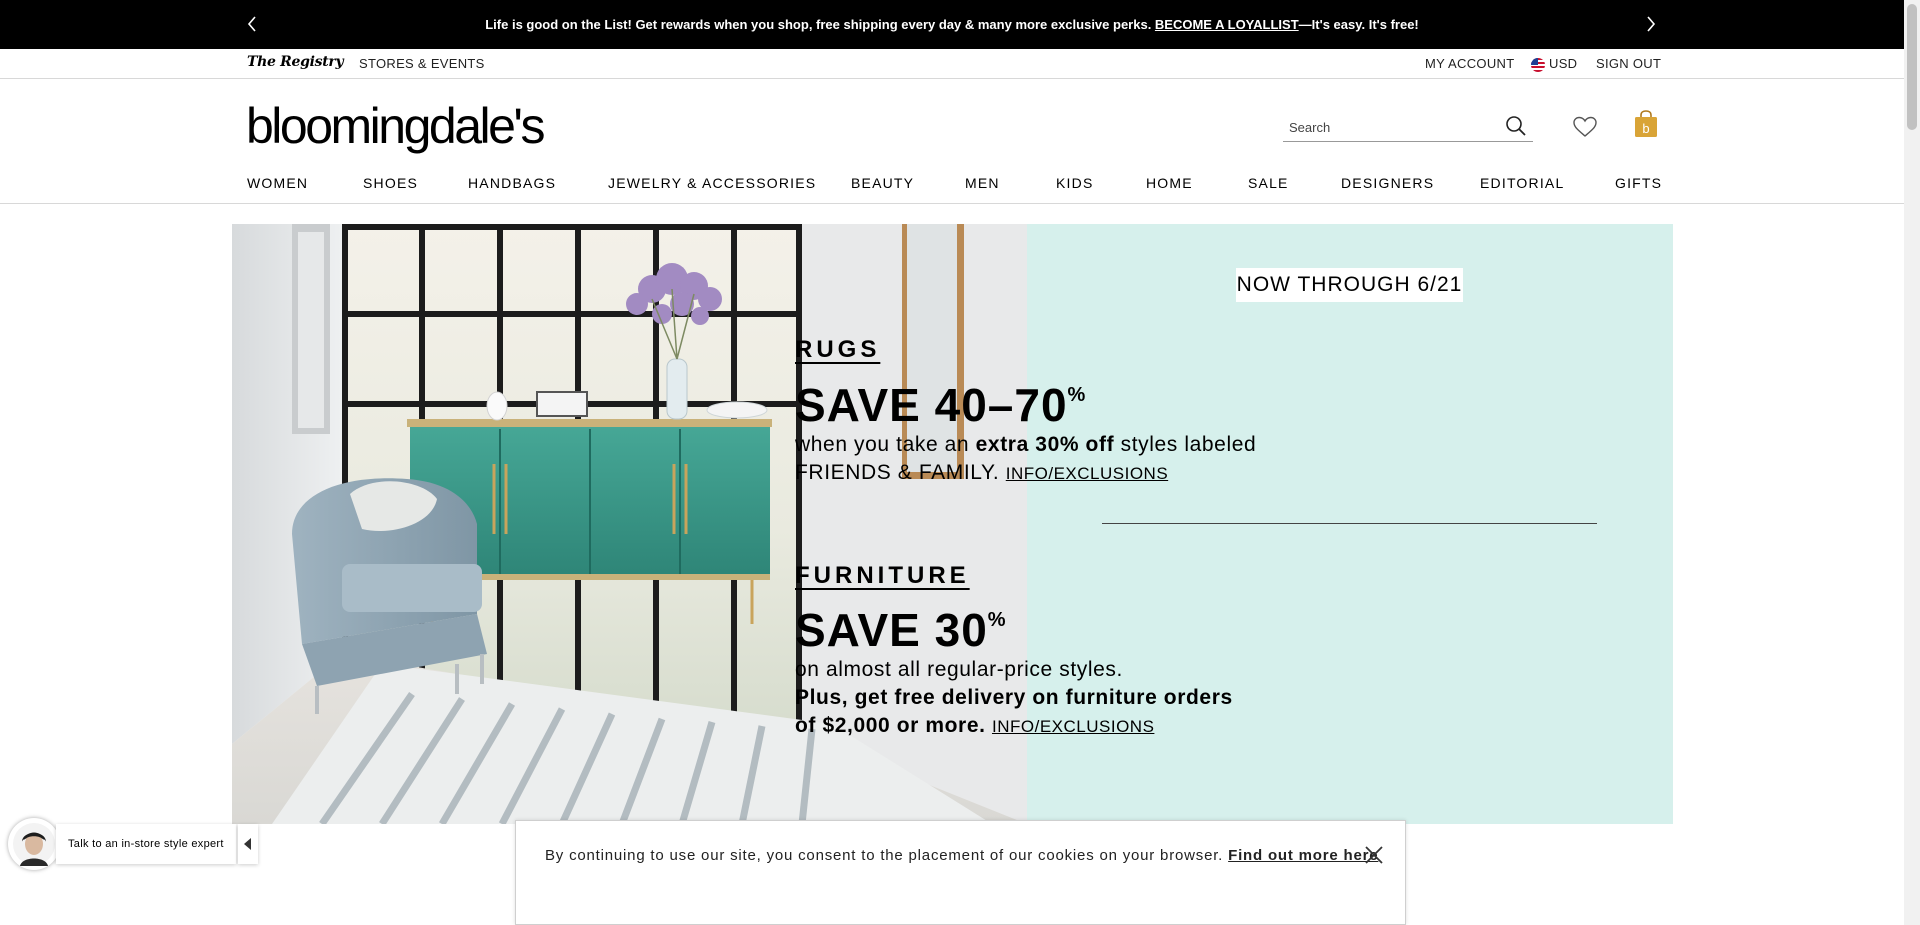 This screenshot has width=1920, height=925. What do you see at coordinates (1349, 523) in the screenshot?
I see `promo-divider` at bounding box center [1349, 523].